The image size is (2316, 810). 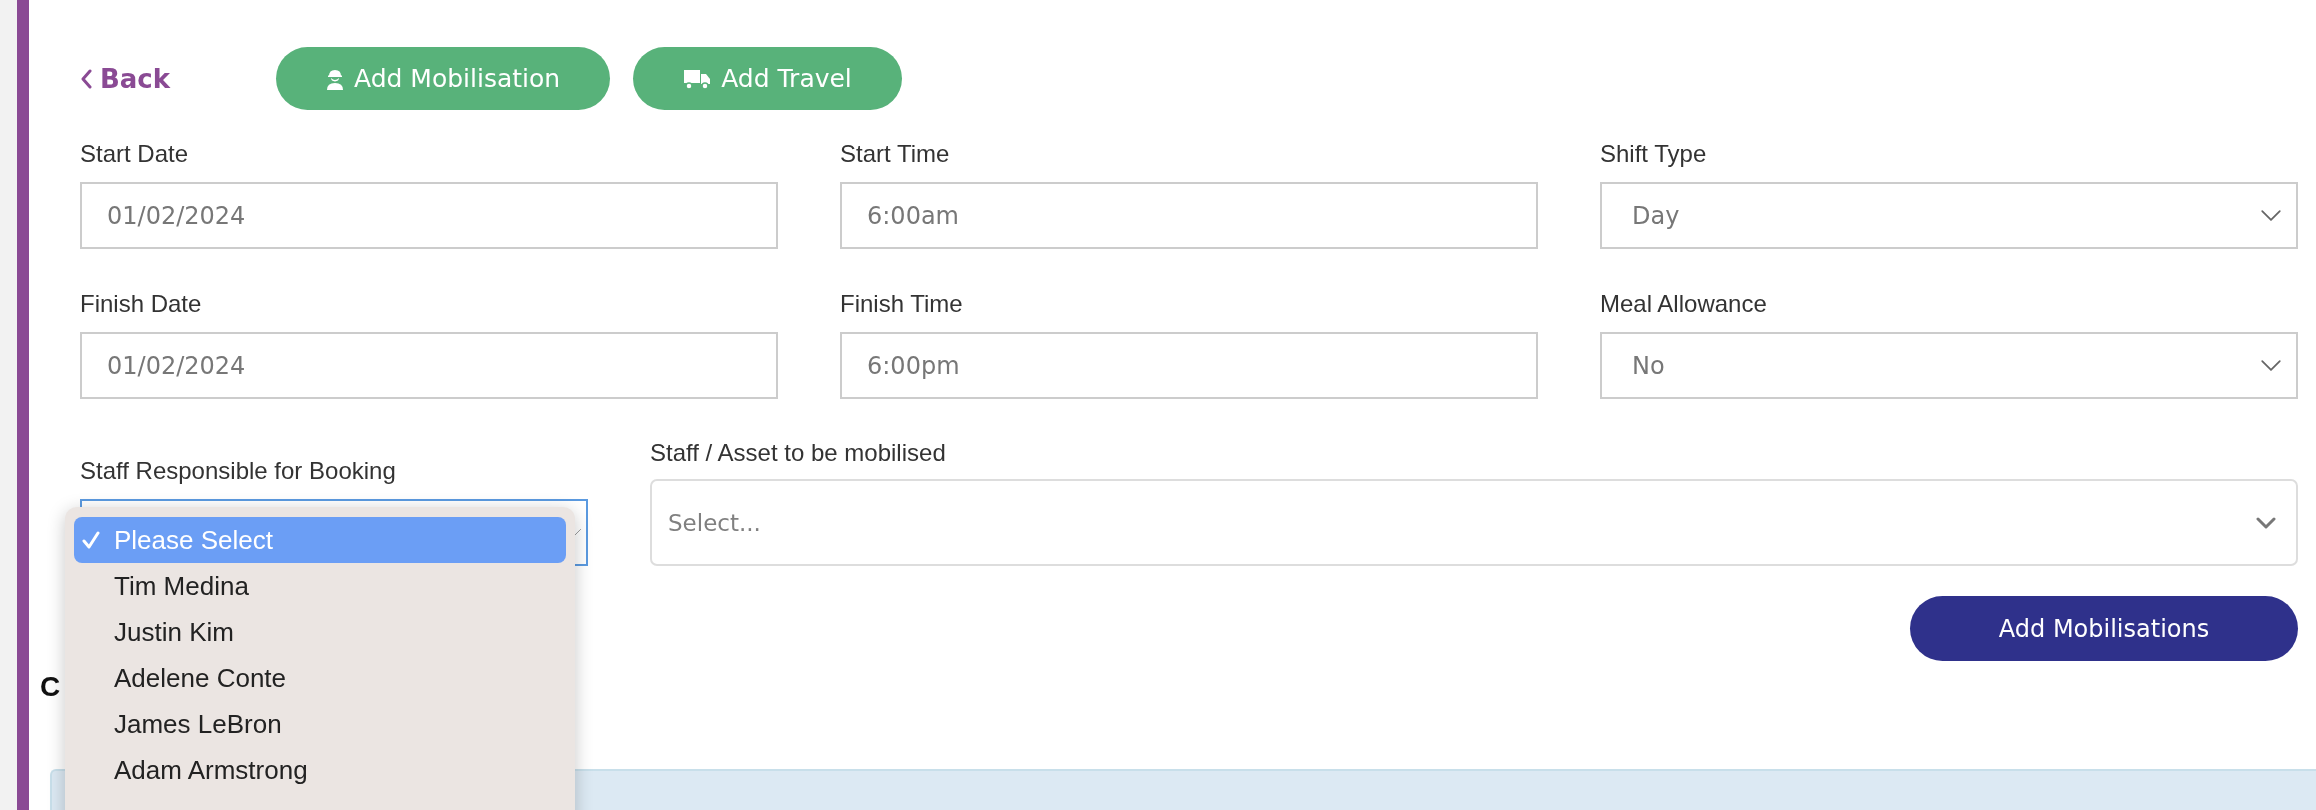 I want to click on back-label: Back, so click(x=135, y=78).